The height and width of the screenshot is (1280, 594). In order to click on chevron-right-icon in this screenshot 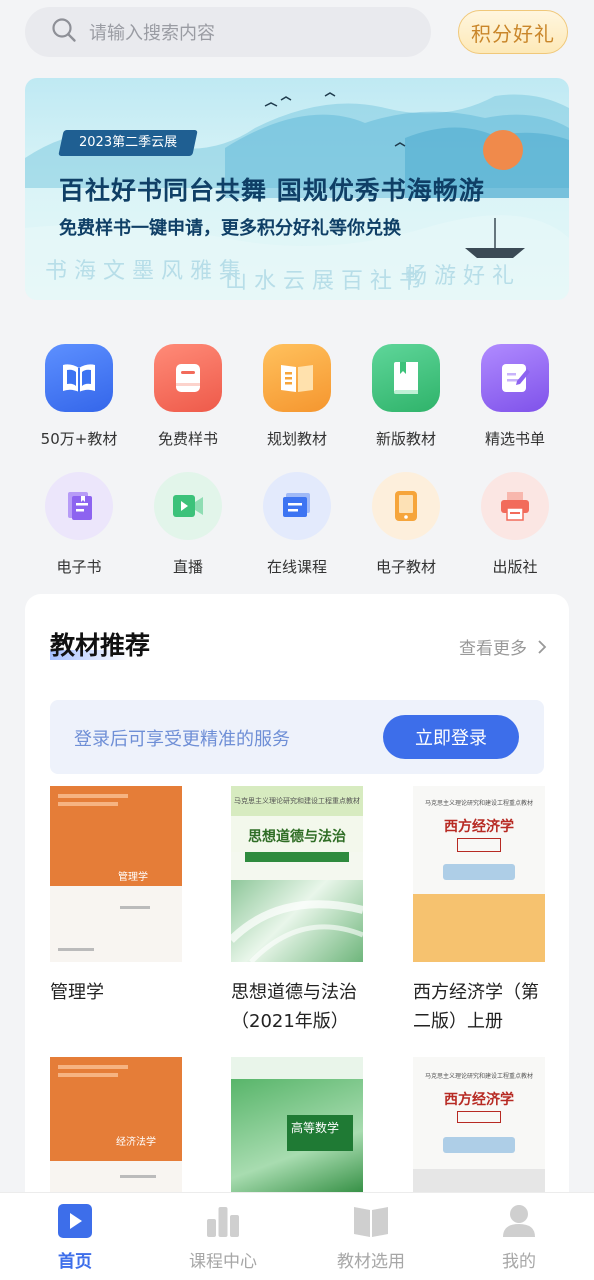, I will do `click(542, 646)`.